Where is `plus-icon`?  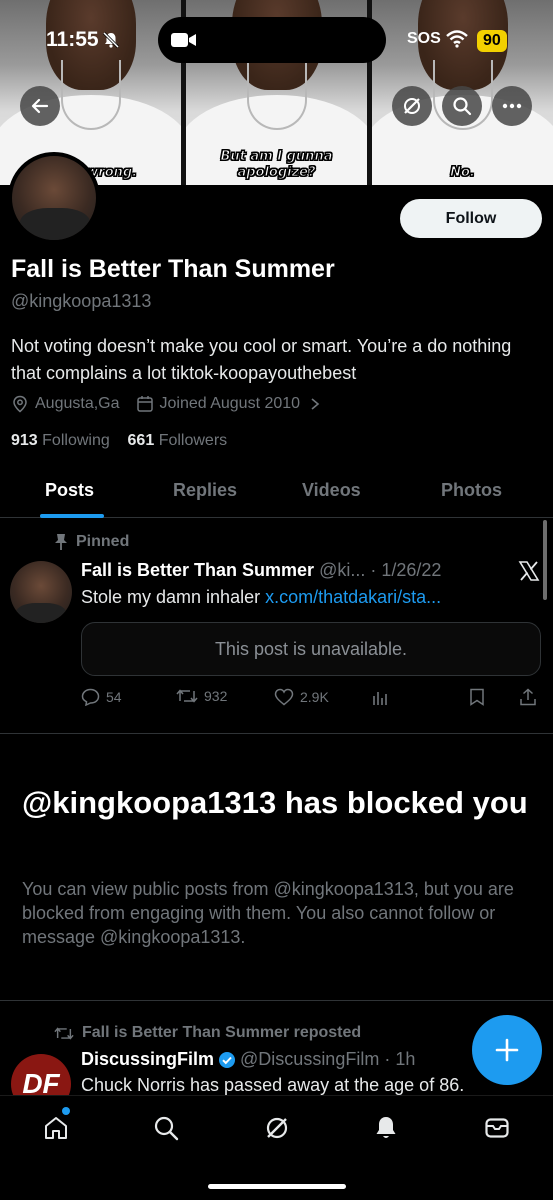
plus-icon is located at coordinates (507, 1050).